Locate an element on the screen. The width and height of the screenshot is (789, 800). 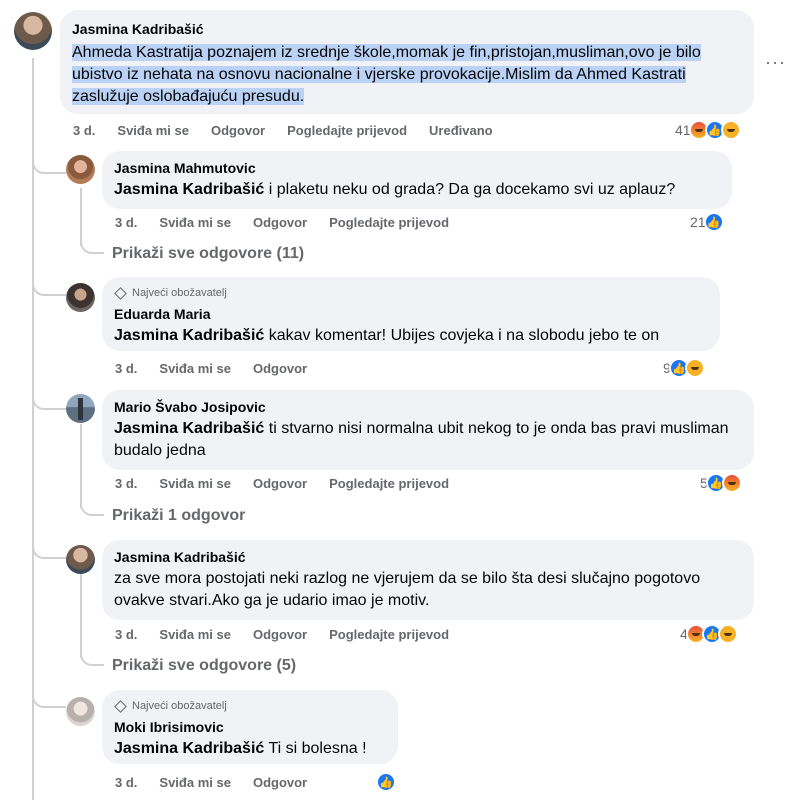
reaction-summary: 👍 is located at coordinates (386, 782).